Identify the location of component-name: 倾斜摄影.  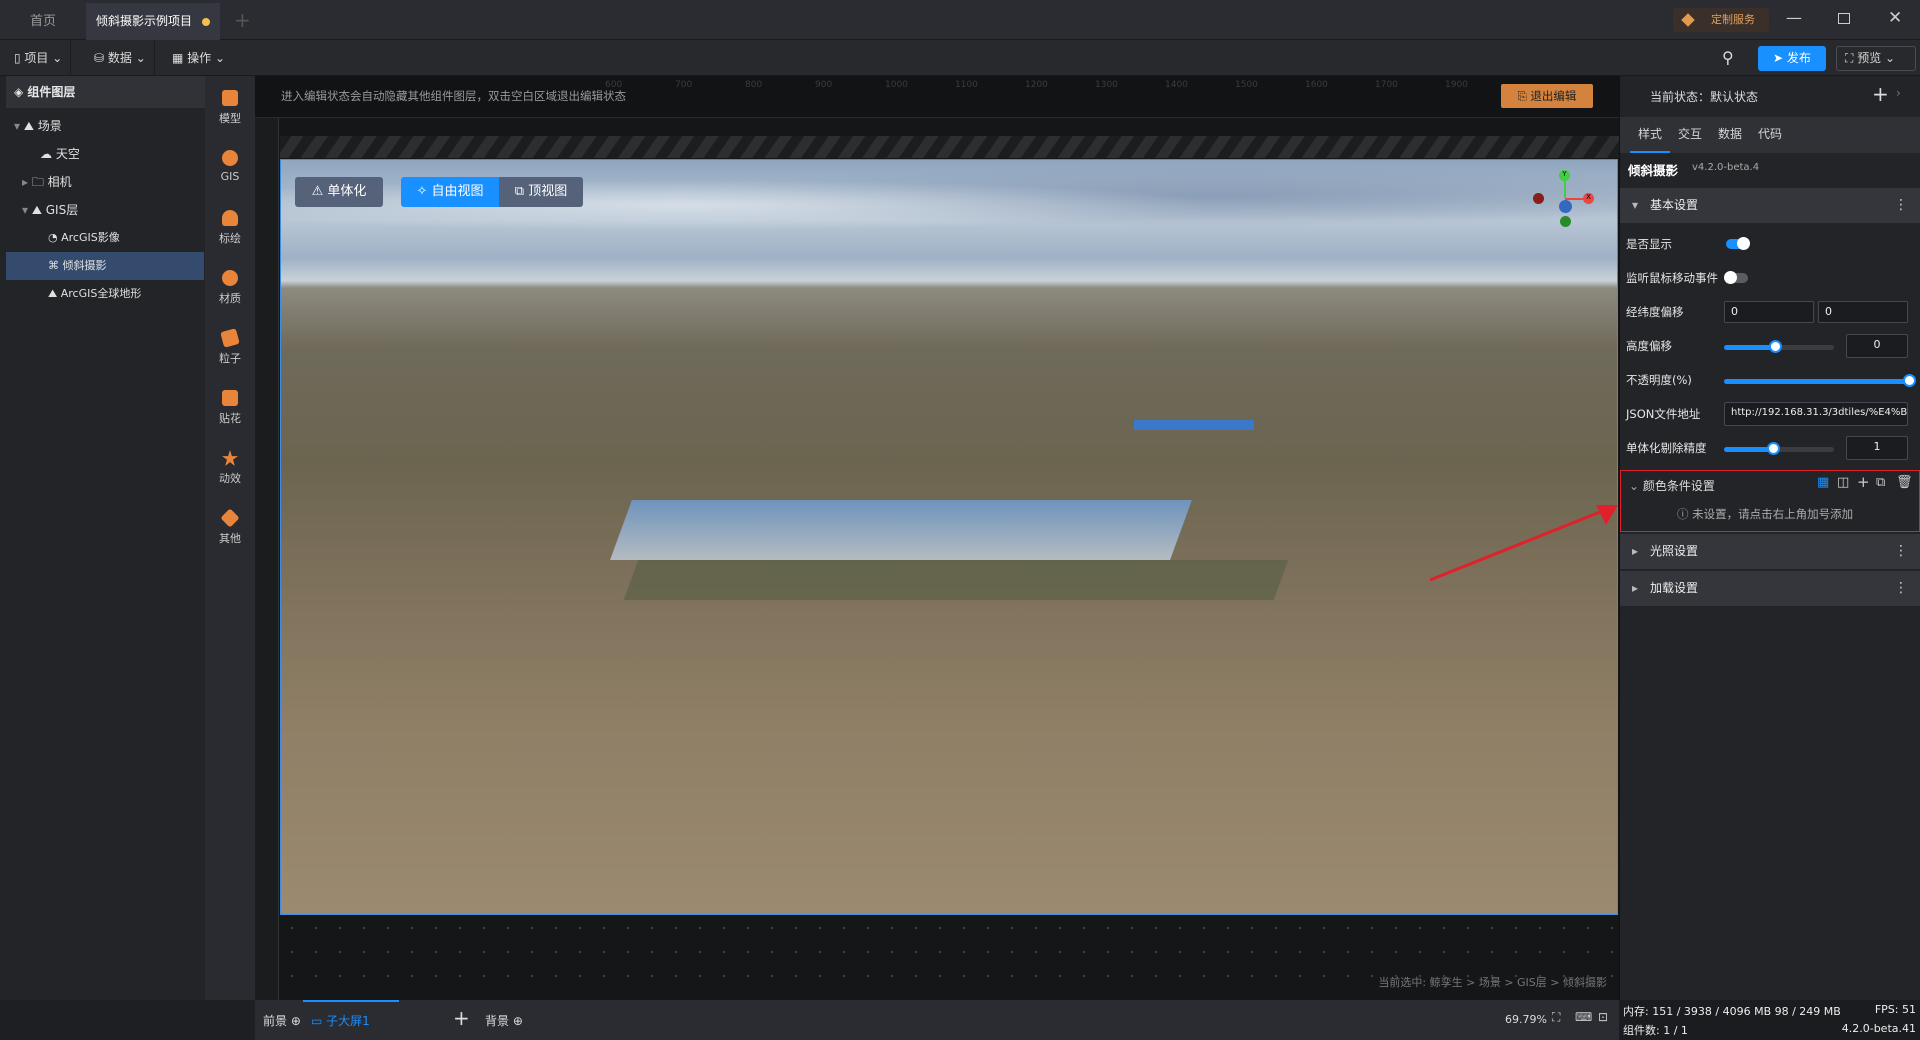
(1653, 170).